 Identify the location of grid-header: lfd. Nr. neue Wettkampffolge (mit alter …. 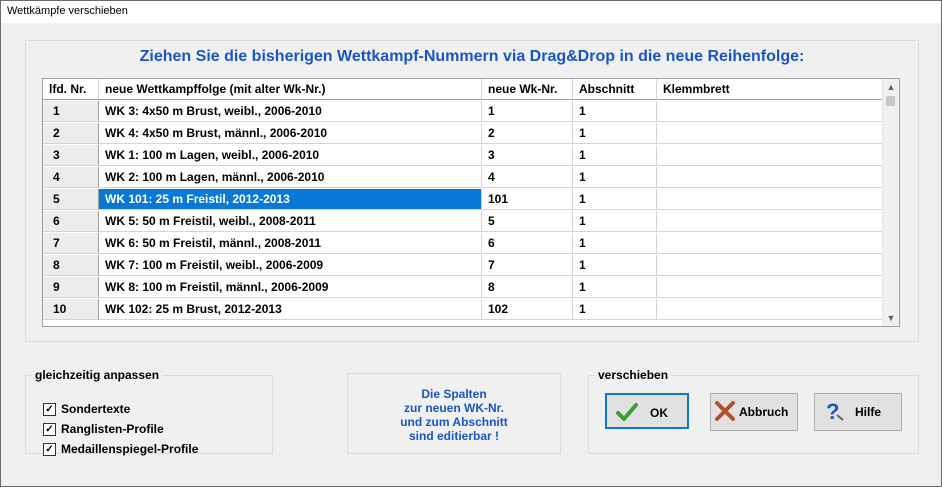
(463, 90).